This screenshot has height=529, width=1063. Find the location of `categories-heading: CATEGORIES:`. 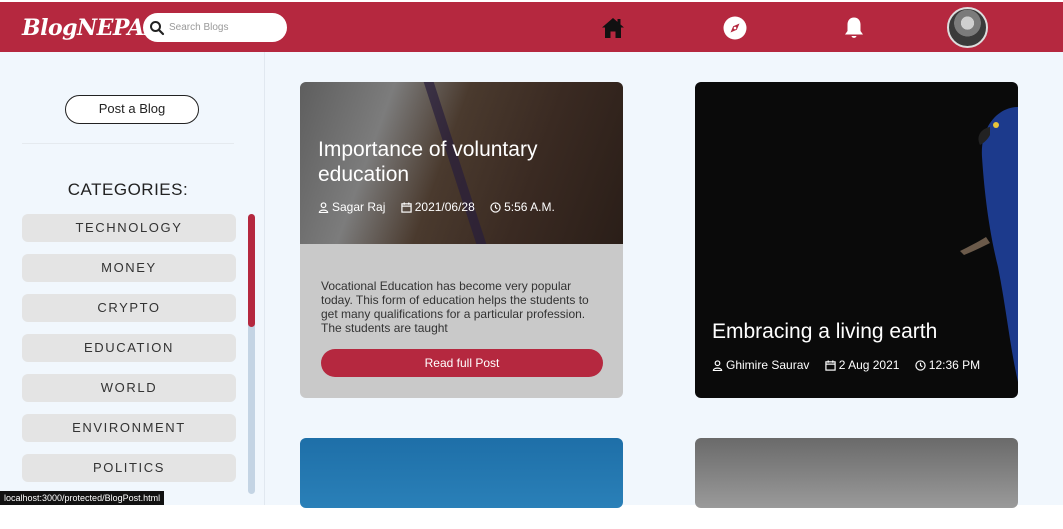

categories-heading: CATEGORIES: is located at coordinates (128, 189).